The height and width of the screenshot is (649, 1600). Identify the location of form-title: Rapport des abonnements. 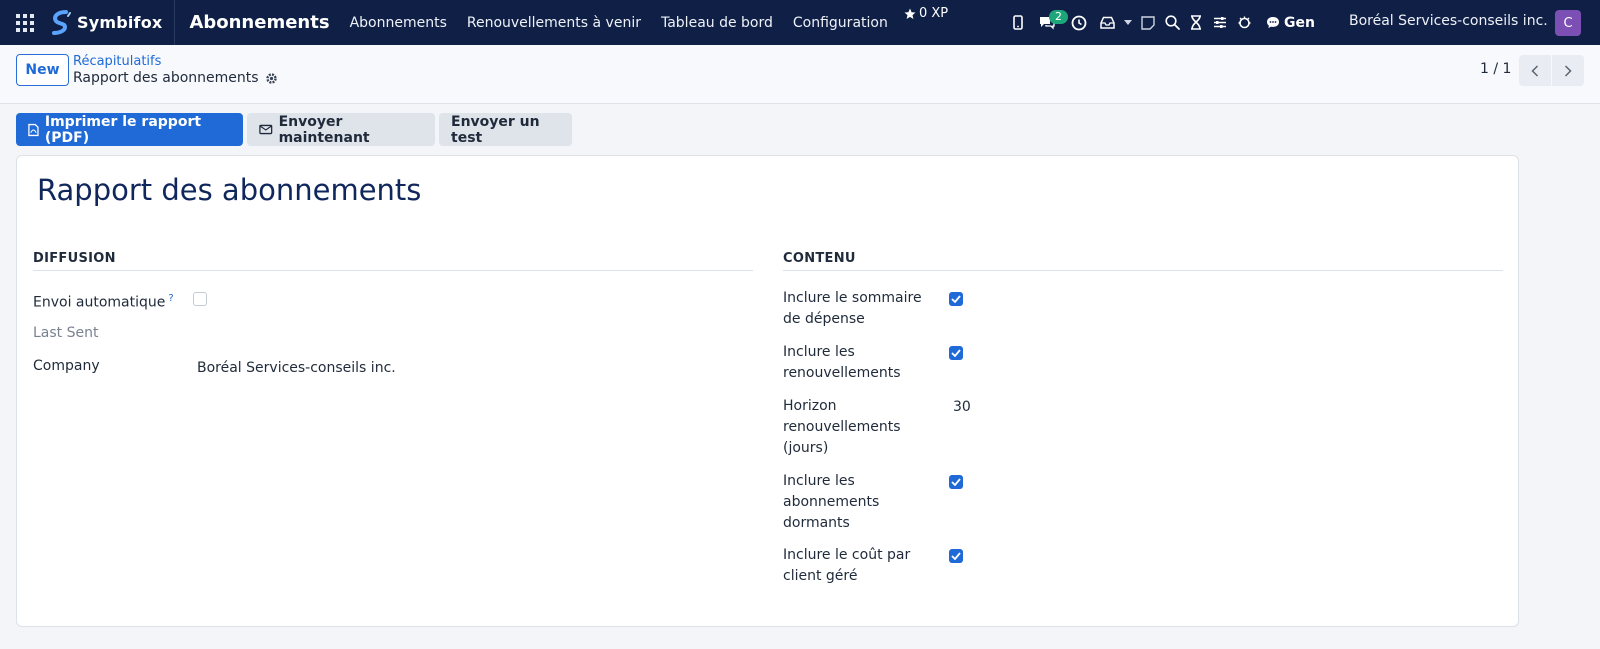
(229, 190).